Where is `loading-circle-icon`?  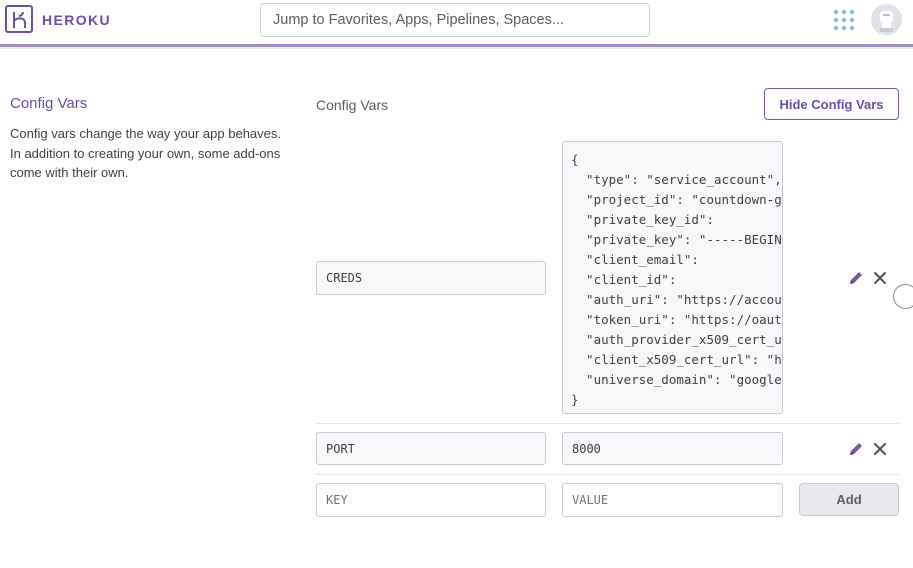
loading-circle-icon is located at coordinates (903, 296).